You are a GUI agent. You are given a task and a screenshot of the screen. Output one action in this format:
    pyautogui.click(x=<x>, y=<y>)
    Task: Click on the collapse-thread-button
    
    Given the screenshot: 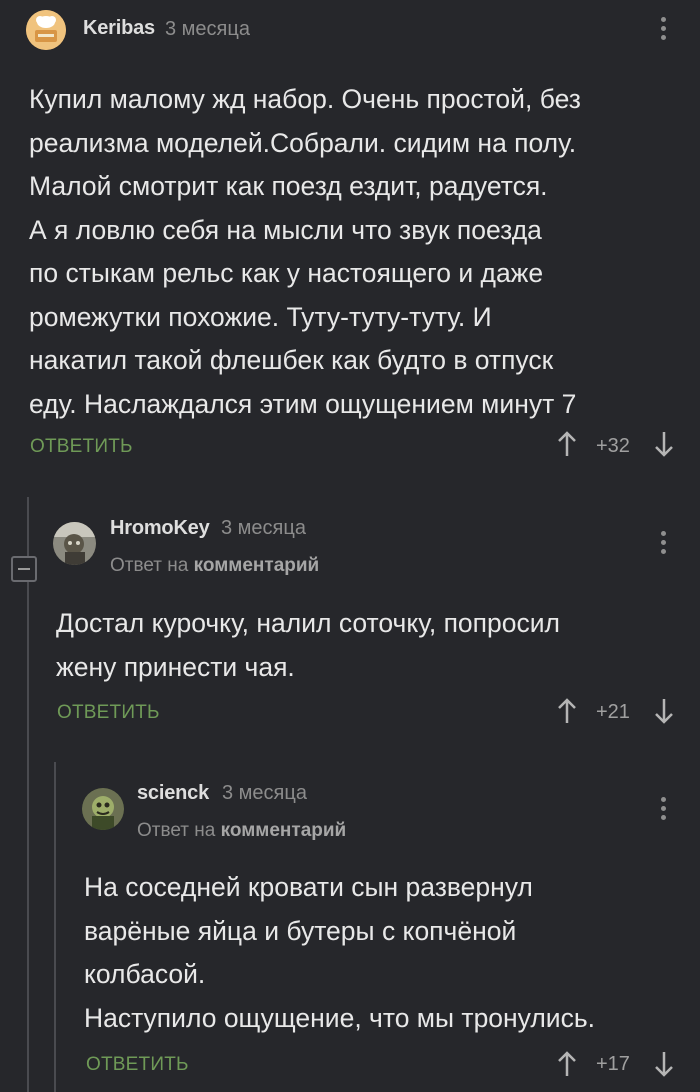 What is the action you would take?
    pyautogui.click(x=24, y=569)
    